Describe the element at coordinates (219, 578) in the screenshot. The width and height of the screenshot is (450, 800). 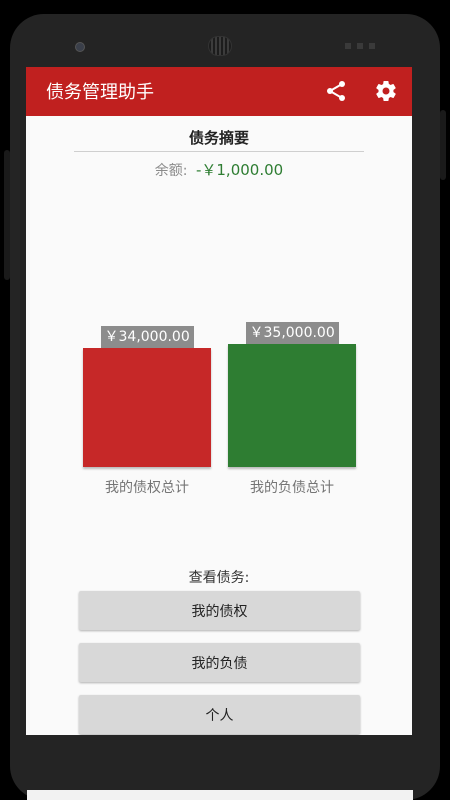
I see `view-debts-label: 查看债务:` at that location.